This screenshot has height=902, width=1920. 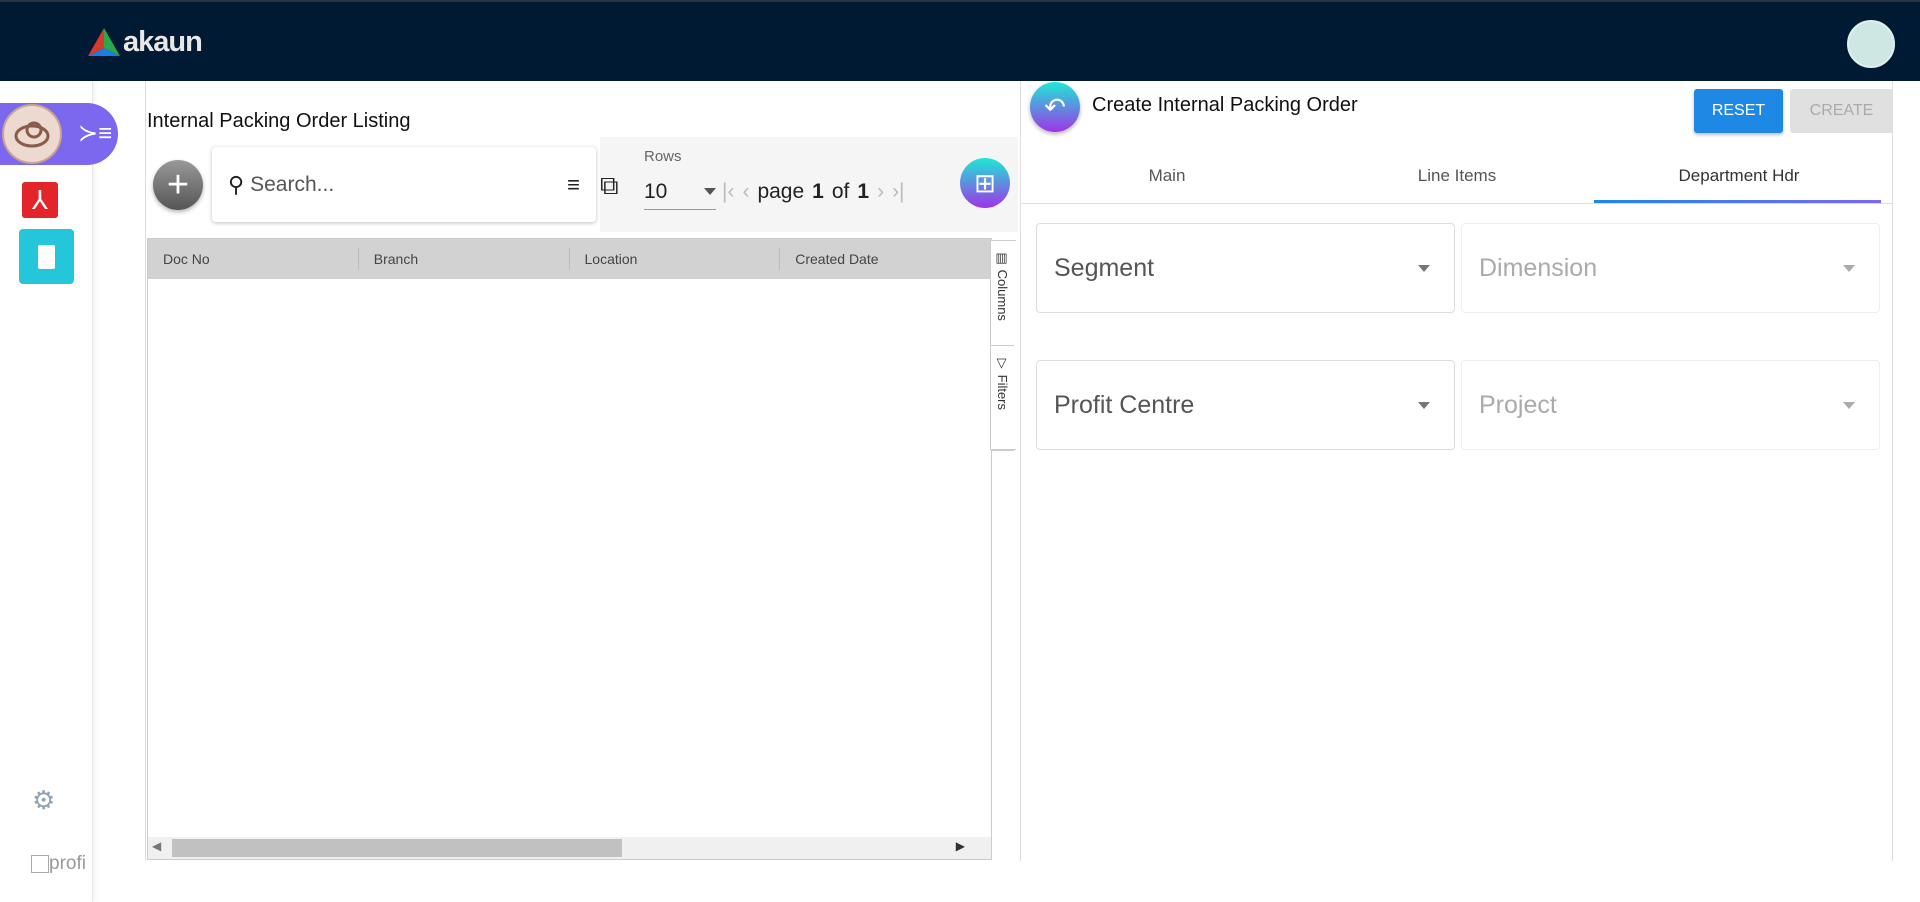 What do you see at coordinates (1871, 44) in the screenshot?
I see `user-avatar` at bounding box center [1871, 44].